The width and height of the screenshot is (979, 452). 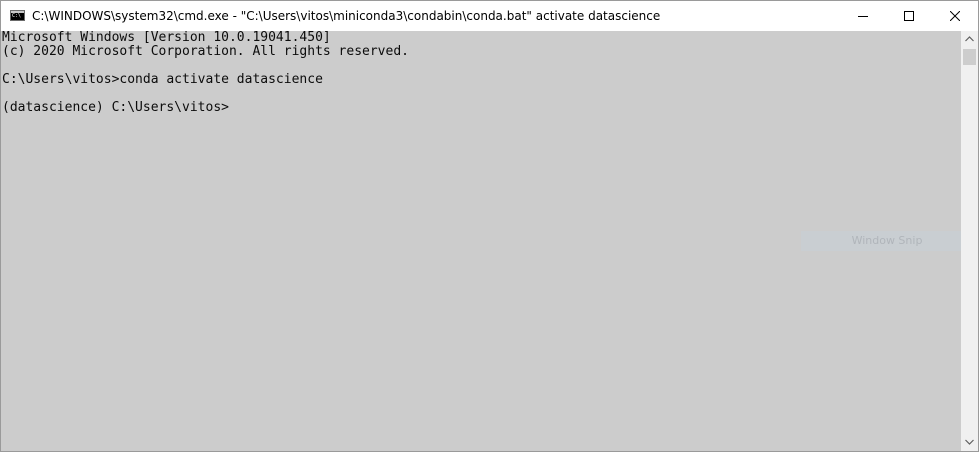 I want to click on chevron-up-icon, so click(x=969, y=39).